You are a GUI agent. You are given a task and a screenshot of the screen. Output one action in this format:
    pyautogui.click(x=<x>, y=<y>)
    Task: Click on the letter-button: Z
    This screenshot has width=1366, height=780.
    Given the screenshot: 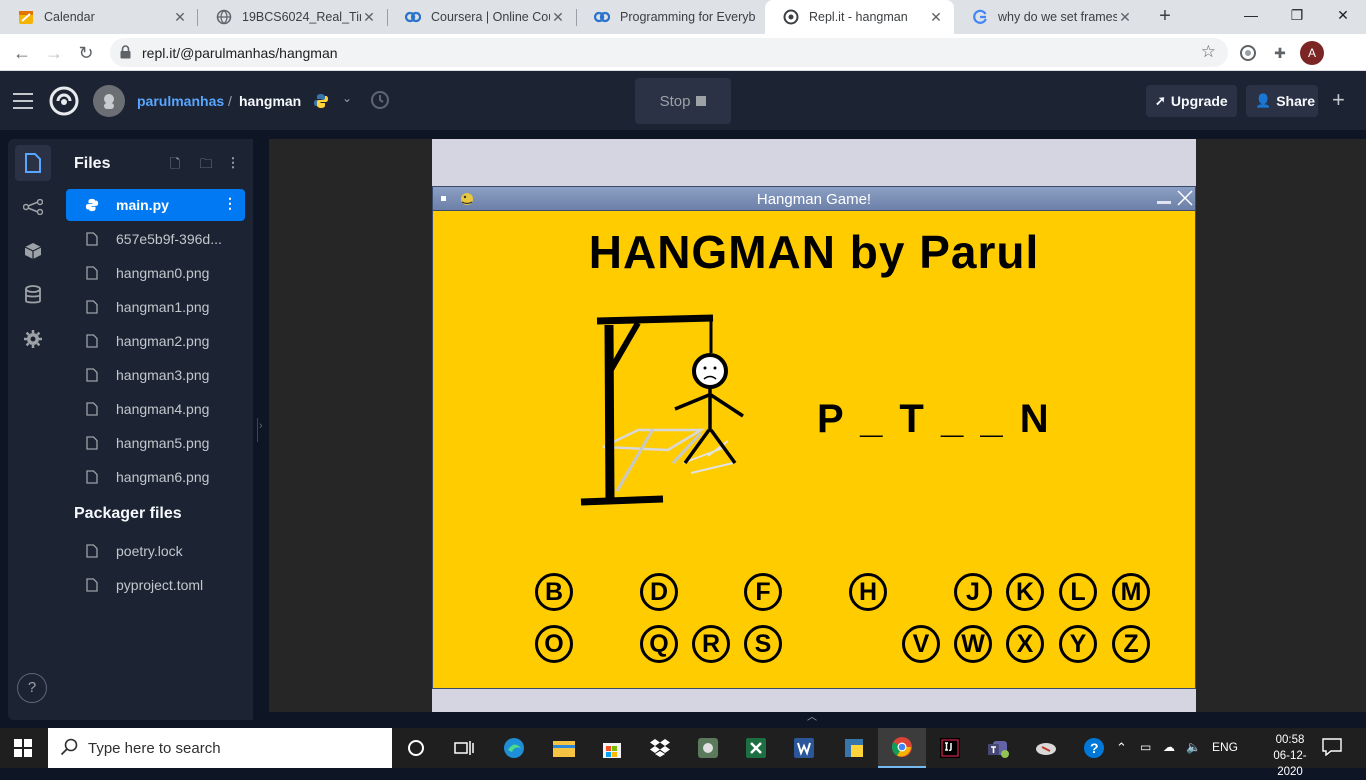 What is the action you would take?
    pyautogui.click(x=1131, y=644)
    